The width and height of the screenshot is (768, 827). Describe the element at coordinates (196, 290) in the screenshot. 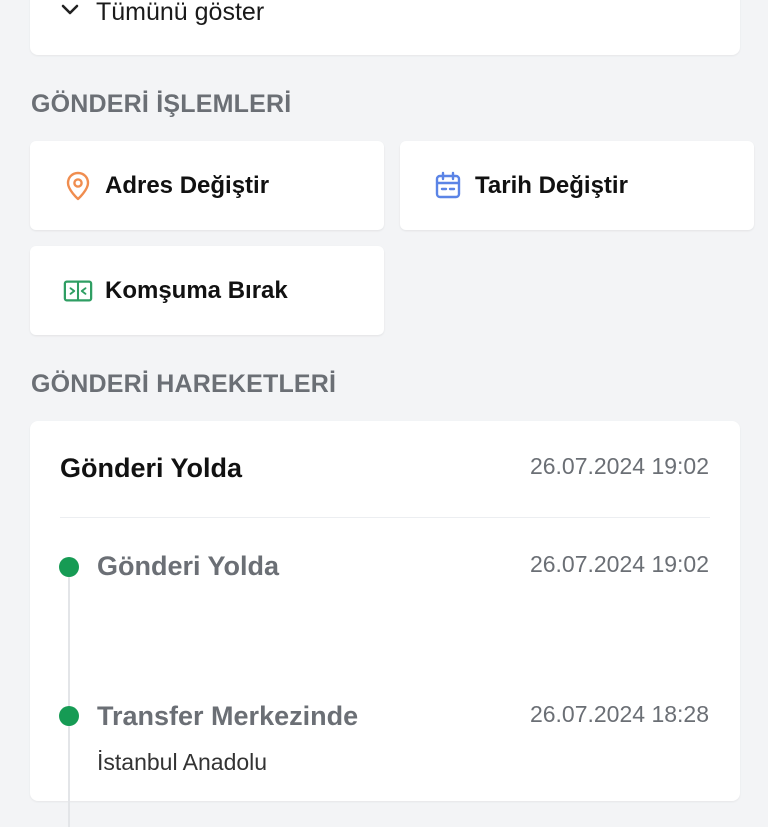

I see `leave-with-neighbor-label: Komşuma Bırak` at that location.